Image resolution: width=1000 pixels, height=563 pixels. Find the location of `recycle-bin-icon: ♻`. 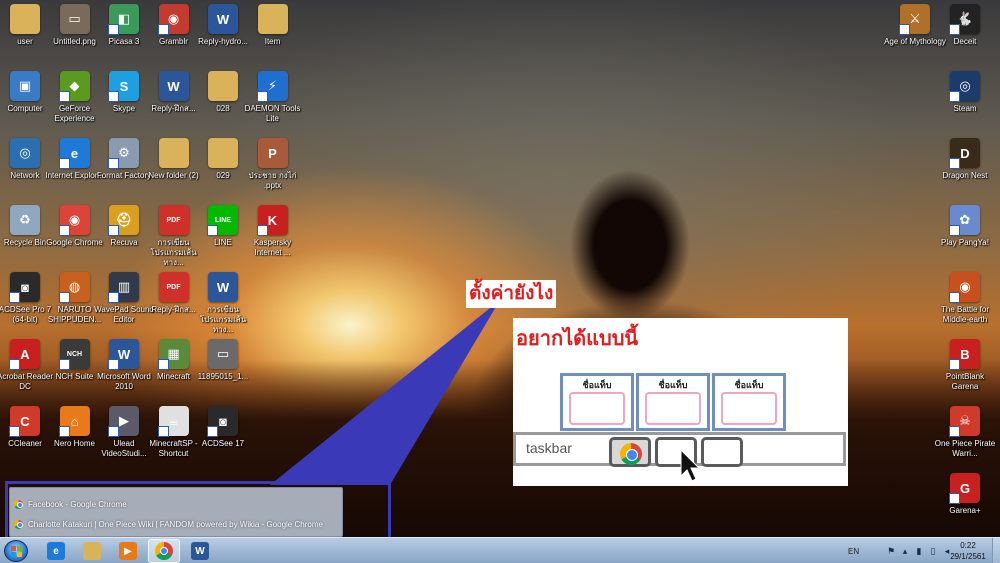

recycle-bin-icon: ♻ is located at coordinates (25, 220).